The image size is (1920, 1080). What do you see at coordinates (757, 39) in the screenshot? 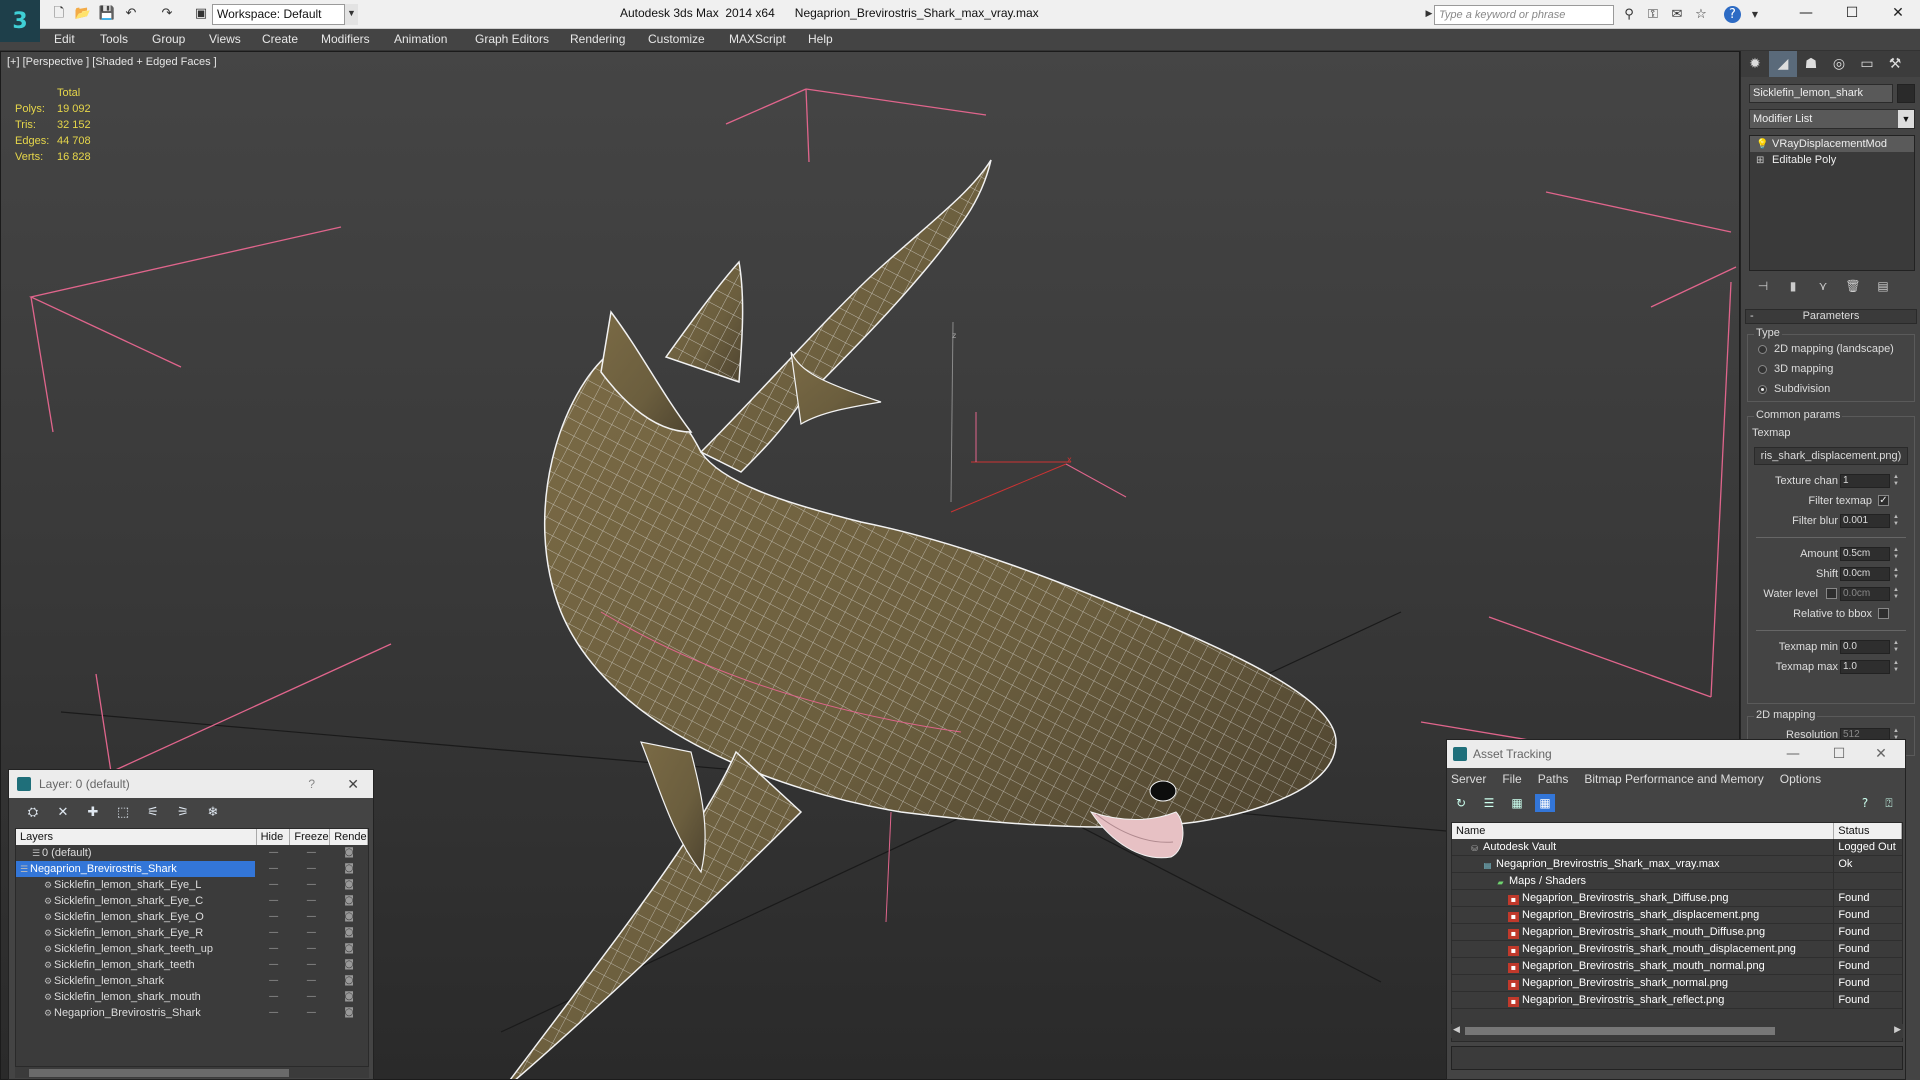
I see `menu-maxscript: MAXScript` at bounding box center [757, 39].